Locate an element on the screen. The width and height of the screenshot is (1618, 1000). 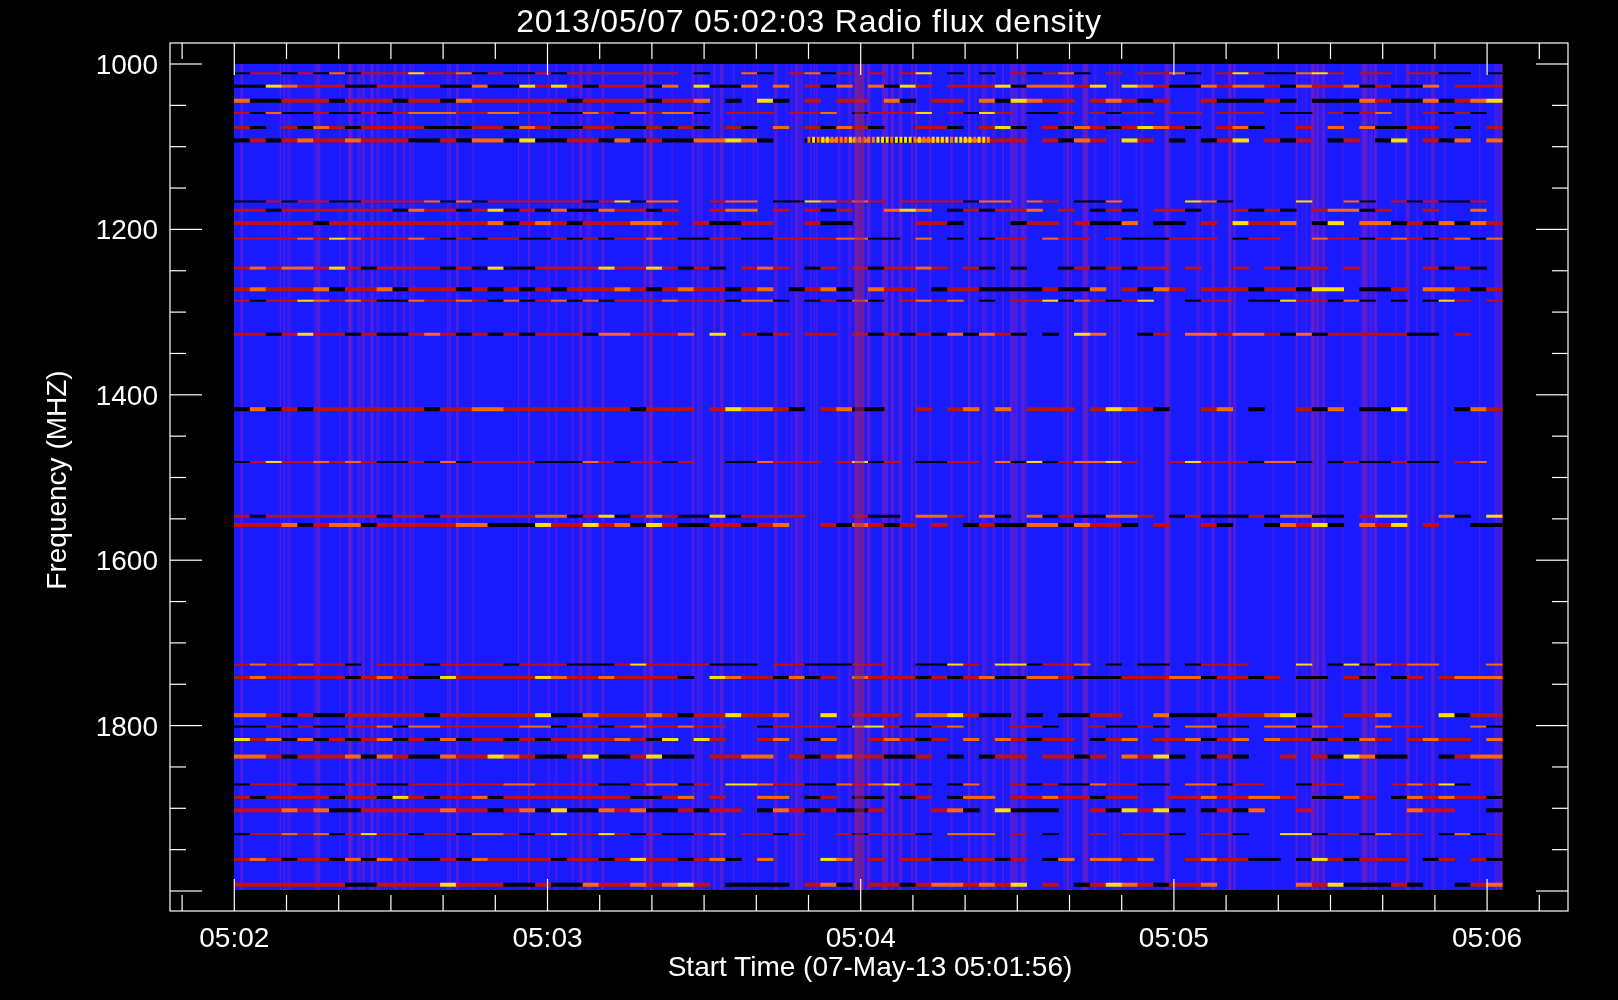
y-tick-label: 1200 is located at coordinates (126, 230).